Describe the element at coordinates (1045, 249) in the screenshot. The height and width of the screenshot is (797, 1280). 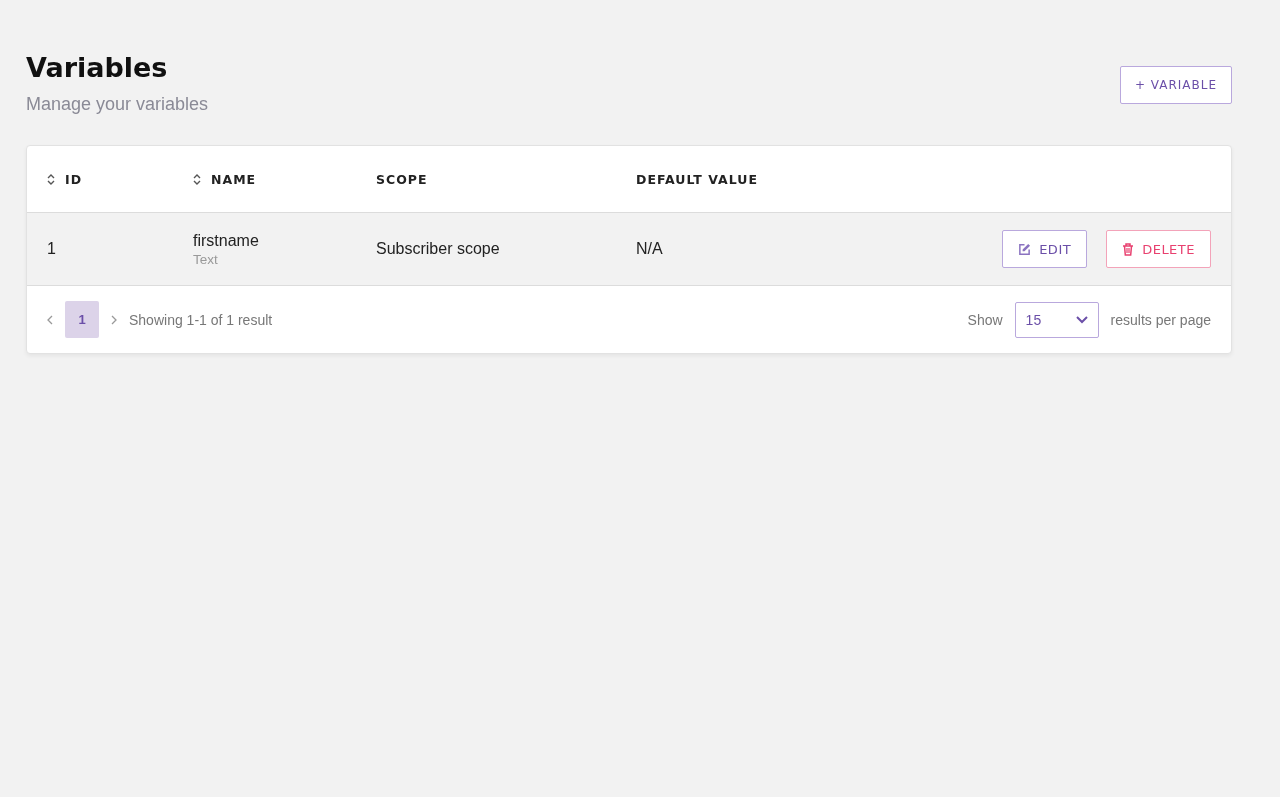
I see `edit-button: EDIT` at that location.